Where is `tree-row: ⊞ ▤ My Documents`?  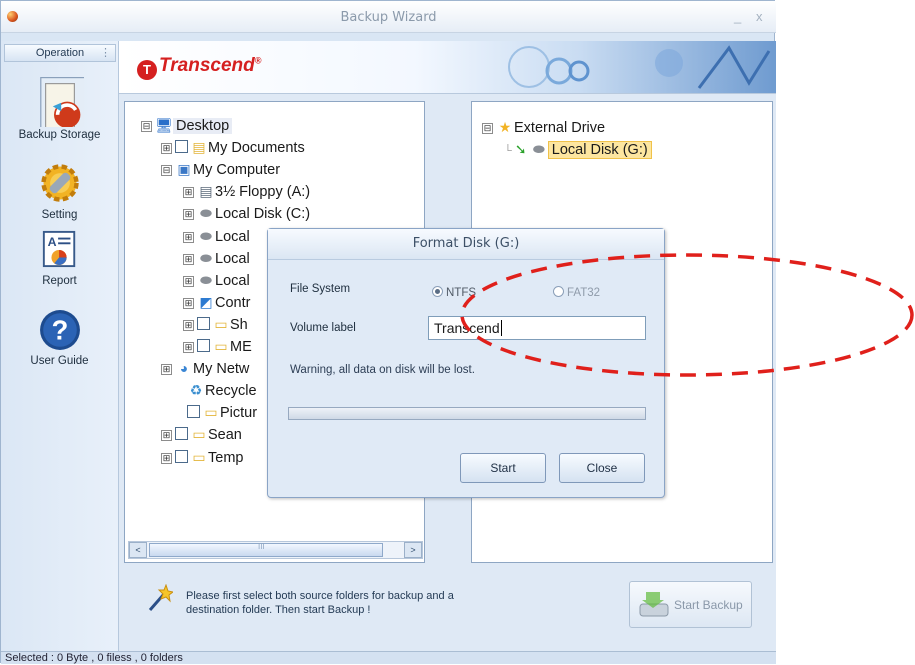
tree-row: ⊞ ▤ My Documents is located at coordinates (233, 147).